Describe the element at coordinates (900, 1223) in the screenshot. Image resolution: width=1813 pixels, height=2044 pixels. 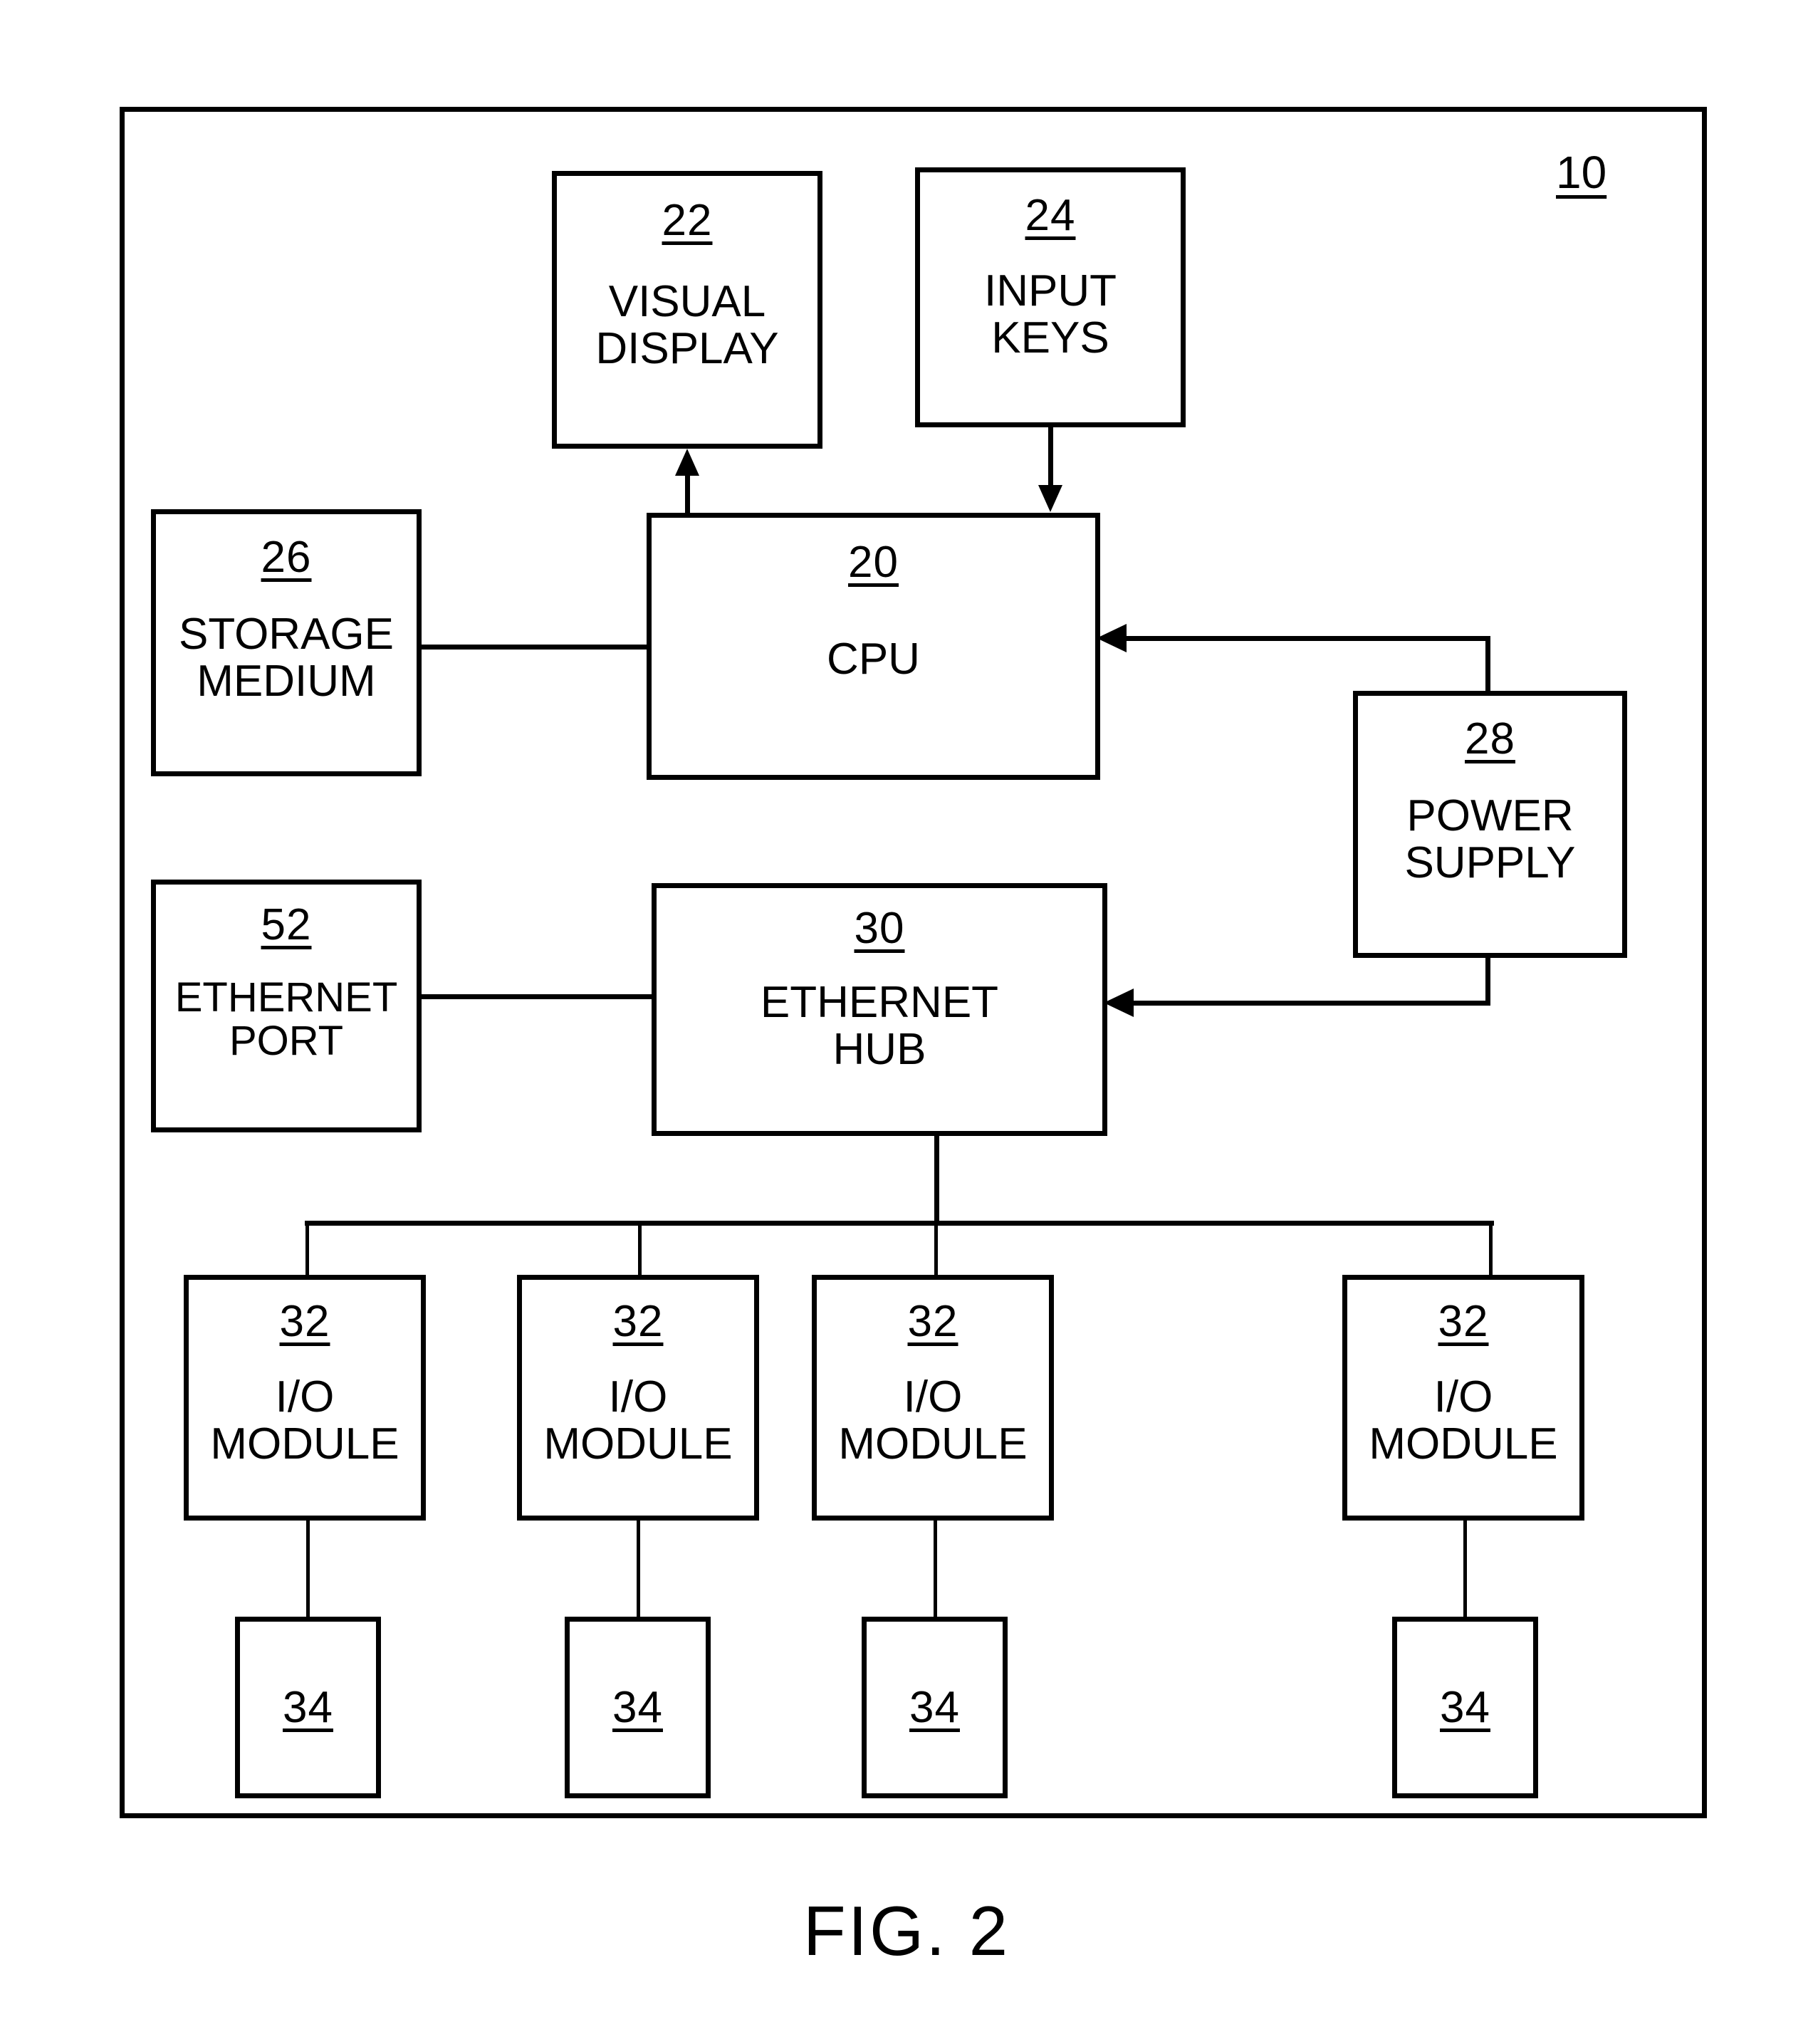
I see `io-bus-rail` at that location.